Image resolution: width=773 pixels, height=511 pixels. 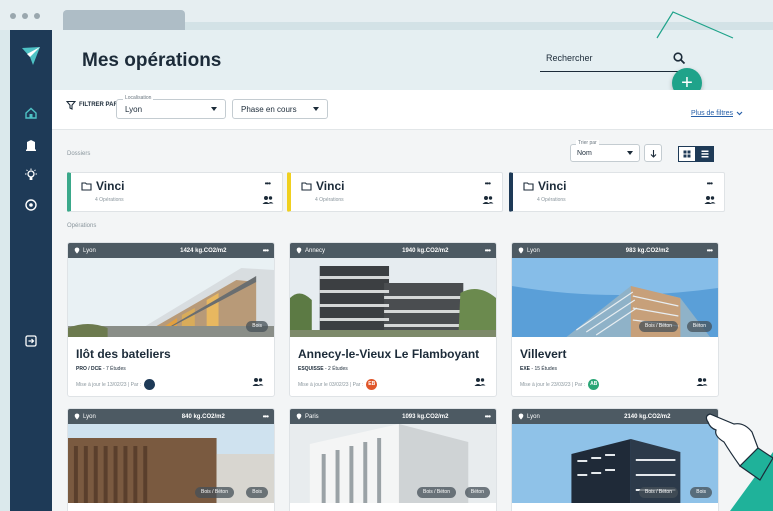 I want to click on view-toggle, so click(x=696, y=154).